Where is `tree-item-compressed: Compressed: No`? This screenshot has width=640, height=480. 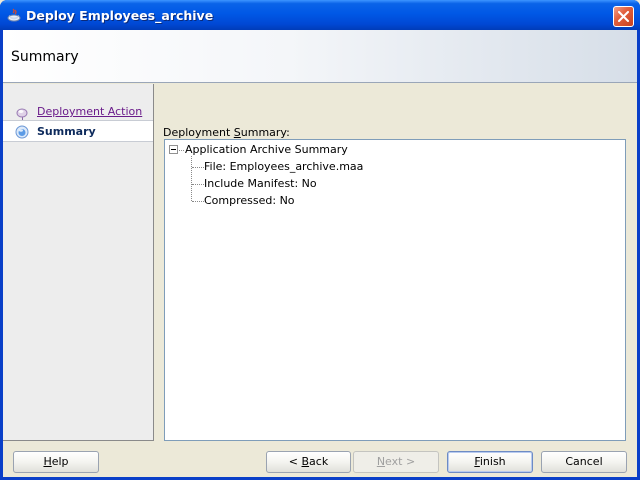 tree-item-compressed: Compressed: No is located at coordinates (249, 200).